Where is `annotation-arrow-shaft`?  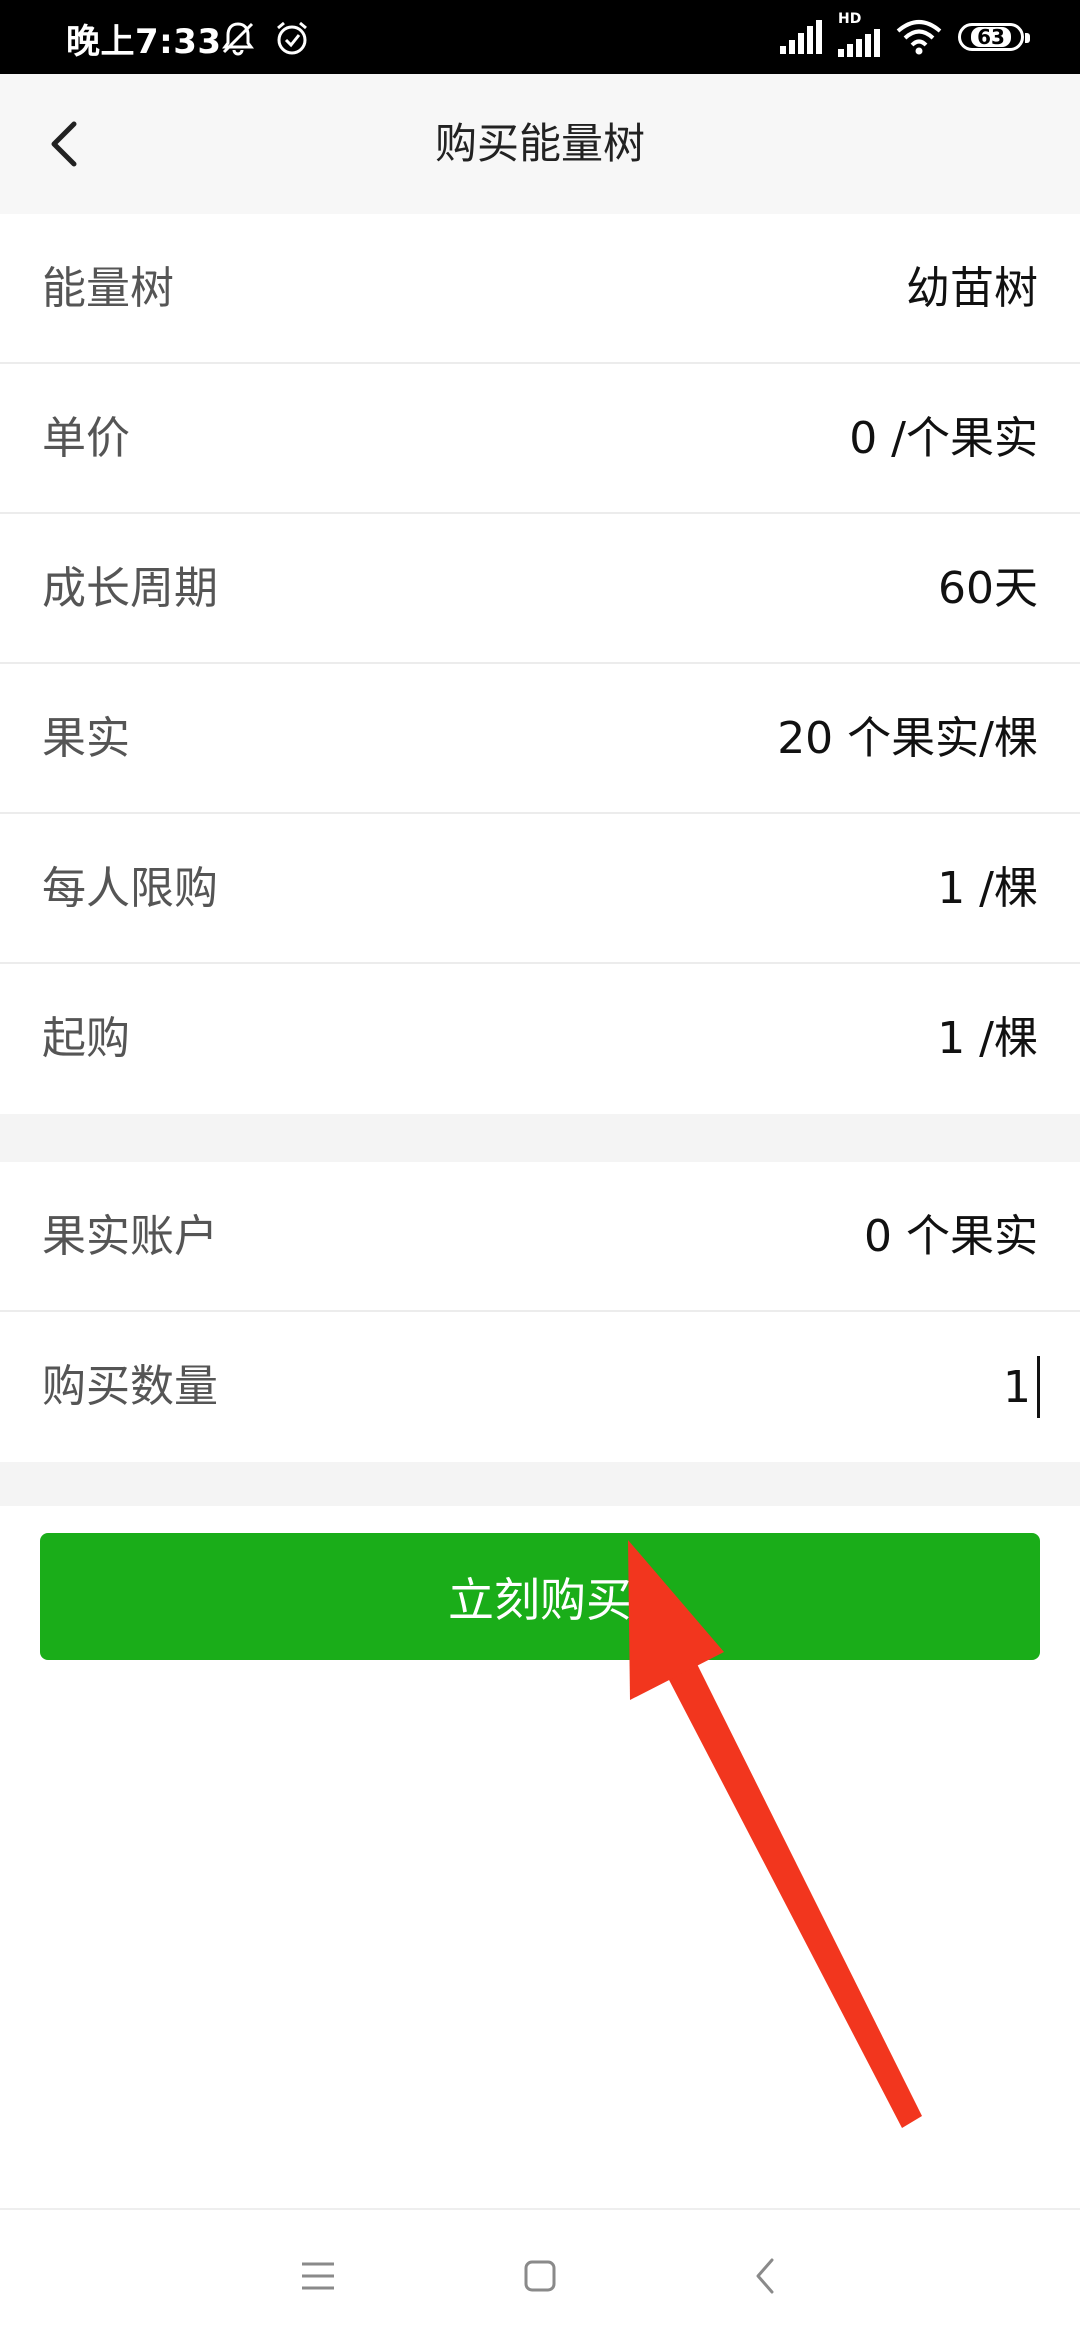
annotation-arrow-shaft is located at coordinates (795, 1895).